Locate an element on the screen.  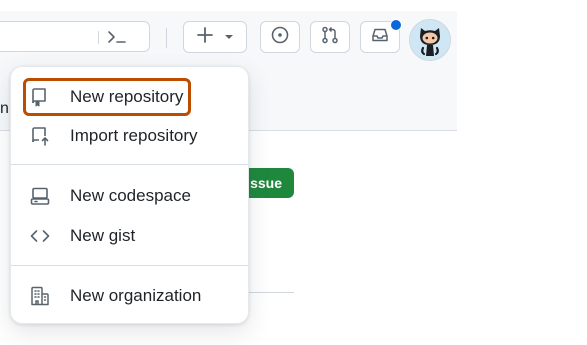
issue-opened-icon is located at coordinates (280, 37).